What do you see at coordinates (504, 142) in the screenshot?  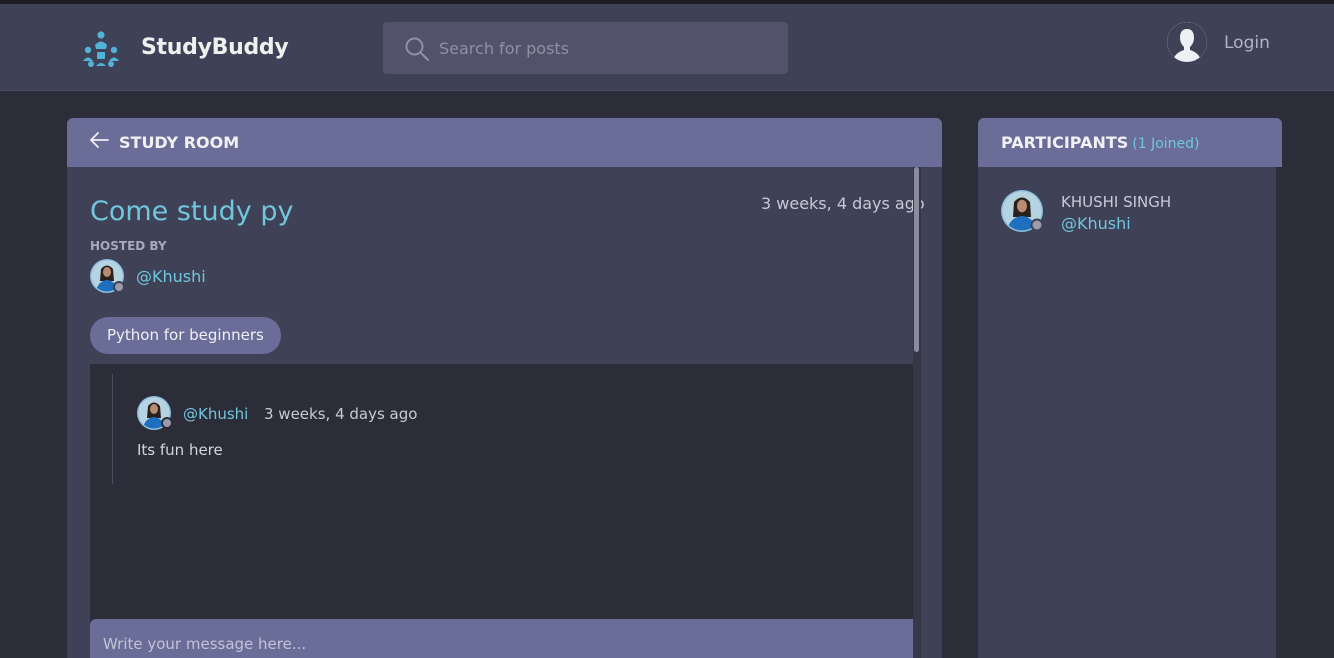 I see `room-panel-header: STUDY ROOM` at bounding box center [504, 142].